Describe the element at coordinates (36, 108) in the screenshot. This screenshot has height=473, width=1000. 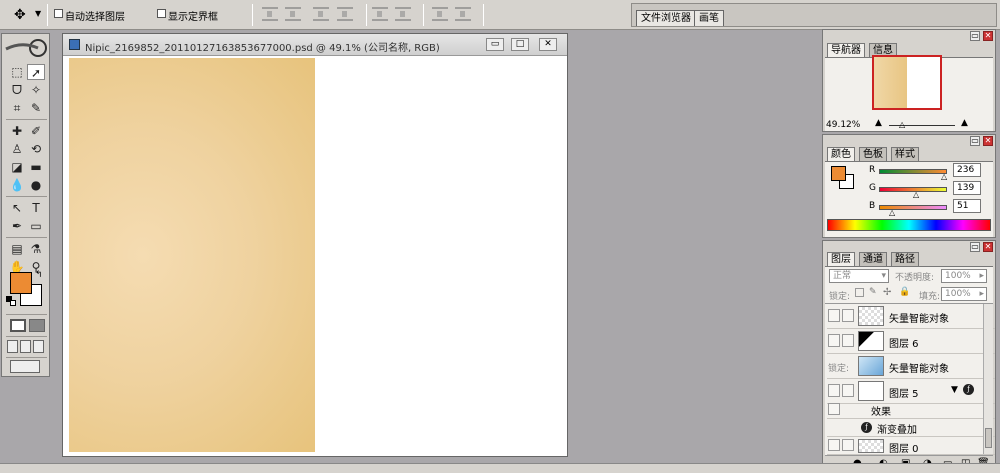
I see `slice-tool-icon: ✎` at that location.